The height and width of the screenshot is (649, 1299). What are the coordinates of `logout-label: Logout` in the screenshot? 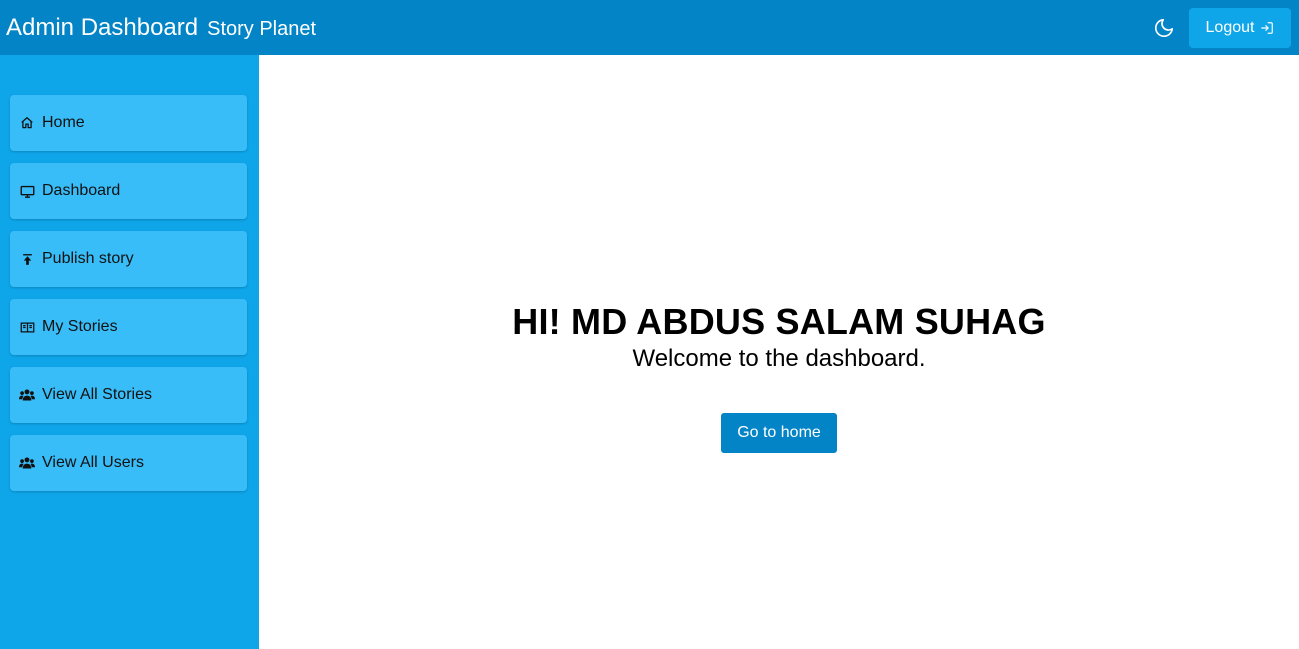 It's located at (1230, 27).